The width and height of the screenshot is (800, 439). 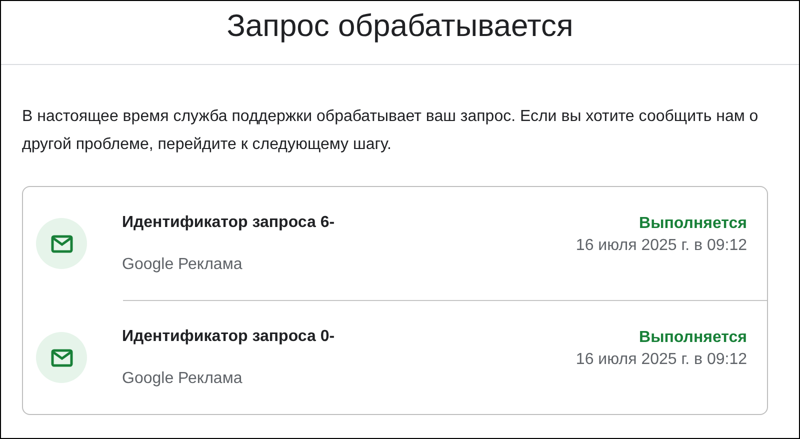 What do you see at coordinates (400, 26) in the screenshot?
I see `page-title: Запрос обрабатывается` at bounding box center [400, 26].